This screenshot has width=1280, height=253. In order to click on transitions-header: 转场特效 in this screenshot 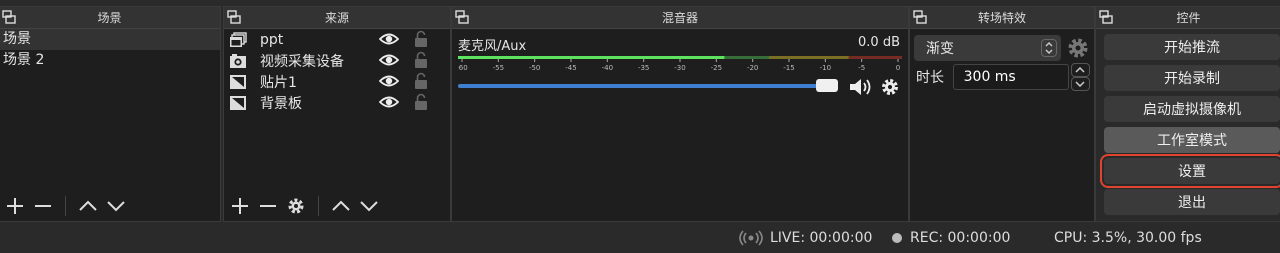, I will do `click(1002, 18)`.